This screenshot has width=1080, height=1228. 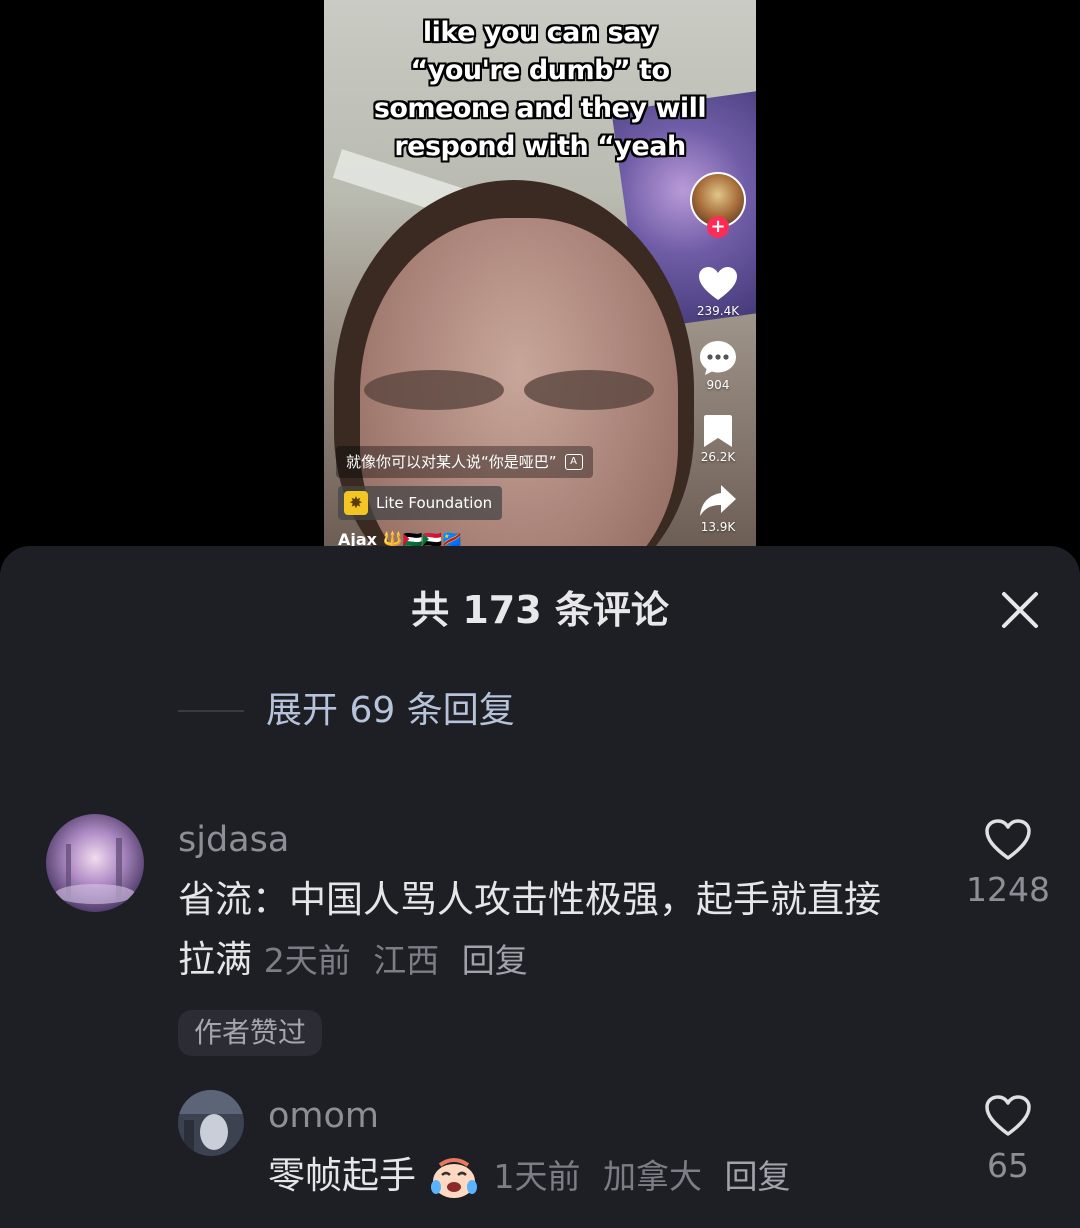 I want to click on person-brow-left, so click(x=434, y=390).